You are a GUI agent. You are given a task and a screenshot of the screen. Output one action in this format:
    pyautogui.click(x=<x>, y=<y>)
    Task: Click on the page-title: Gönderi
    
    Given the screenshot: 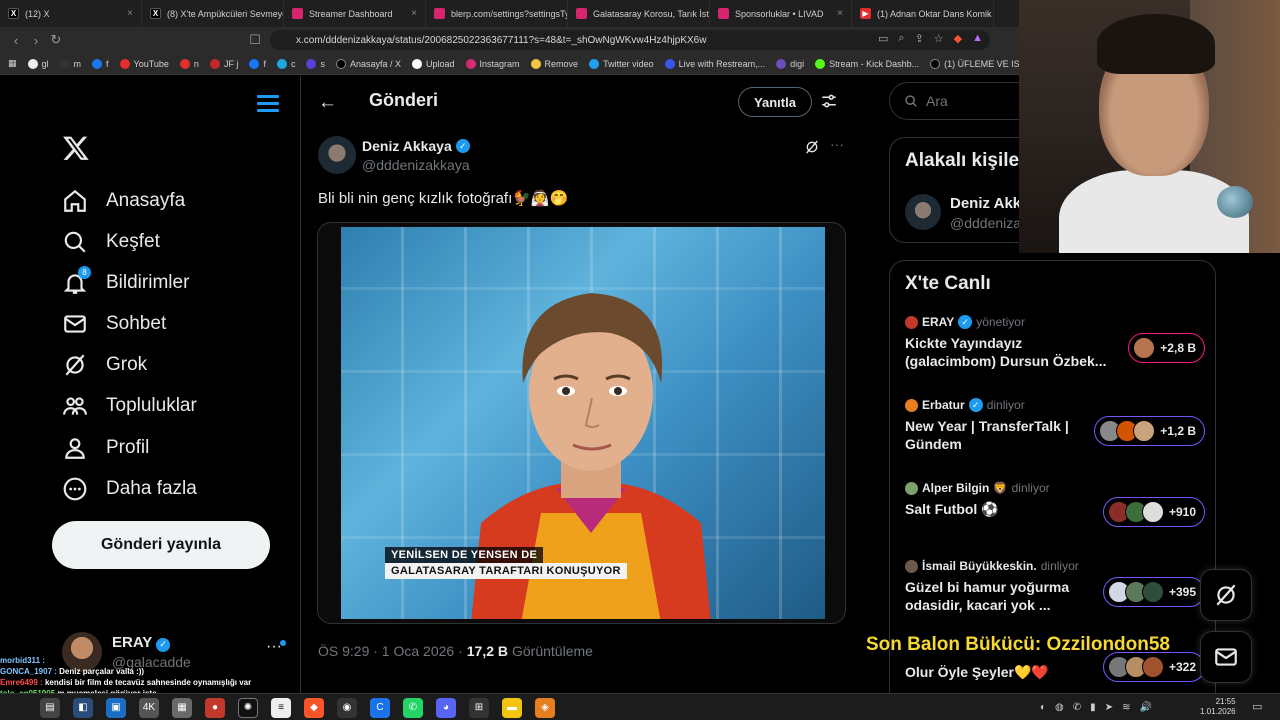 What is the action you would take?
    pyautogui.click(x=404, y=100)
    